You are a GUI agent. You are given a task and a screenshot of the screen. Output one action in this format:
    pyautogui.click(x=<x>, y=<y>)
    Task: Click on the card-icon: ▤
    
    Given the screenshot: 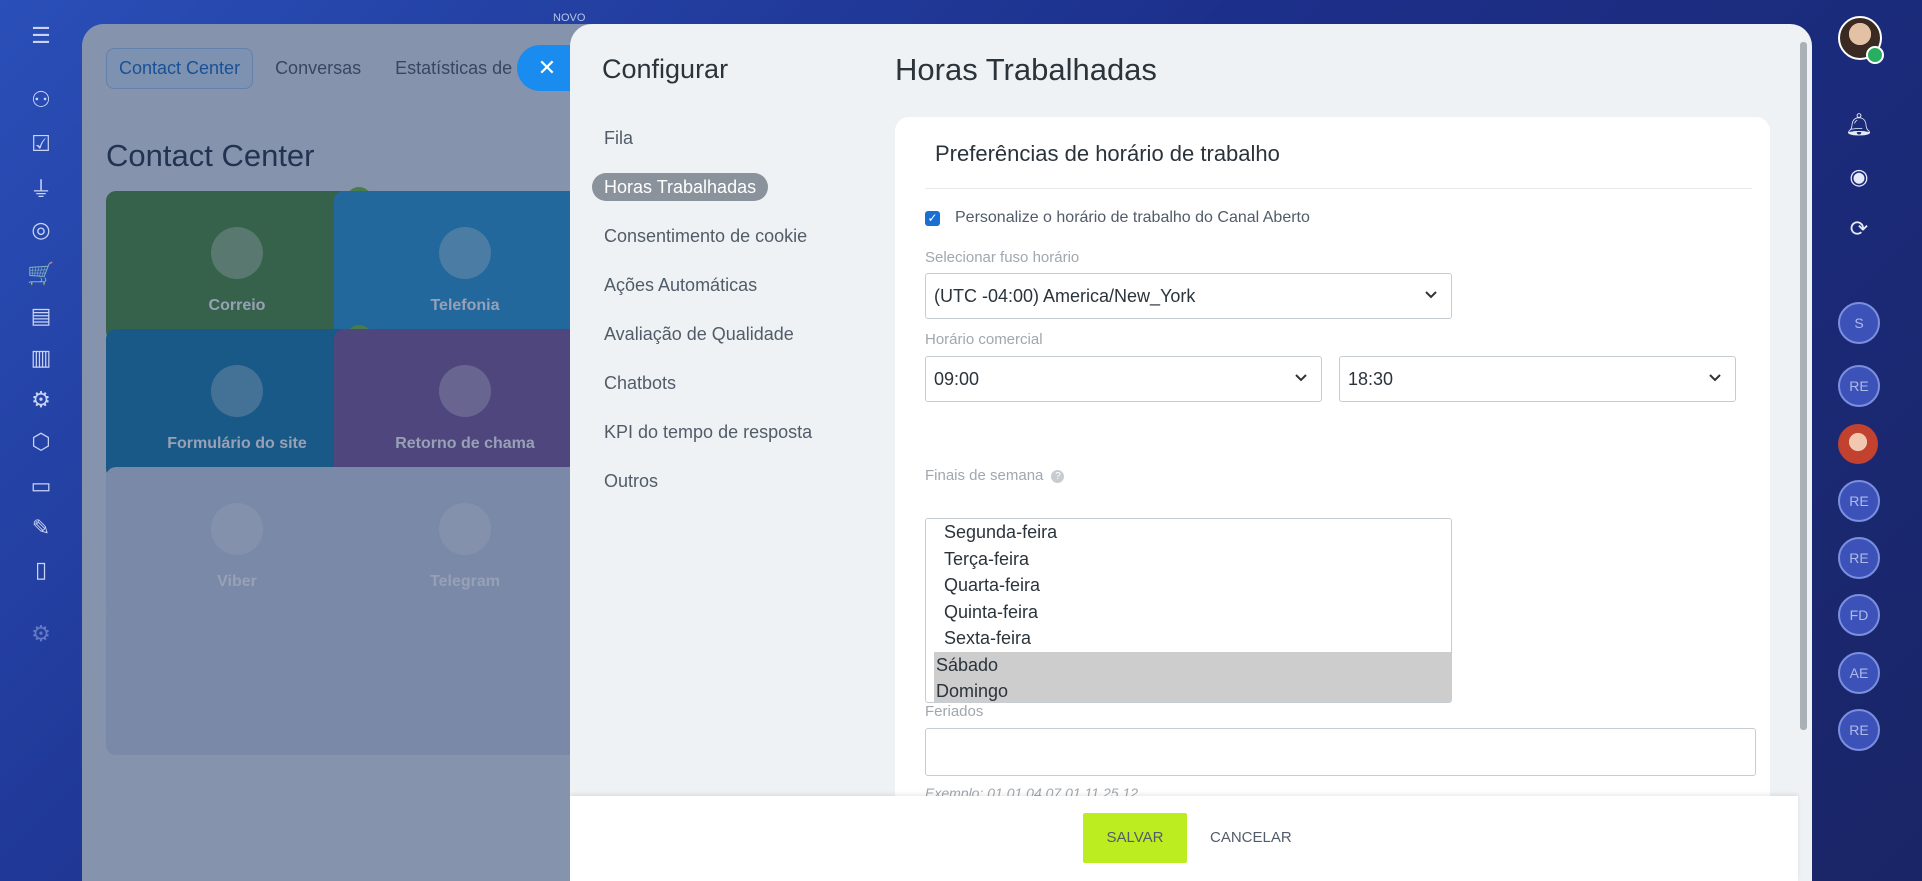 What is the action you would take?
    pyautogui.click(x=41, y=316)
    